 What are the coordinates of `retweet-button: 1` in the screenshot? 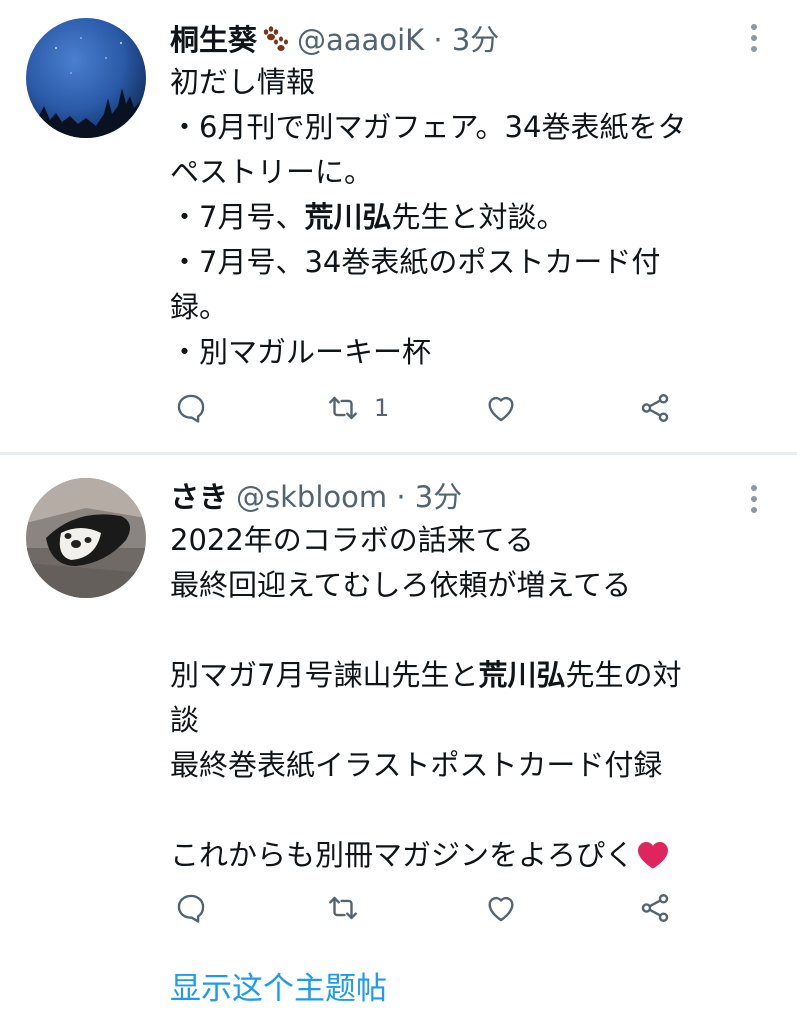 It's located at (357, 408).